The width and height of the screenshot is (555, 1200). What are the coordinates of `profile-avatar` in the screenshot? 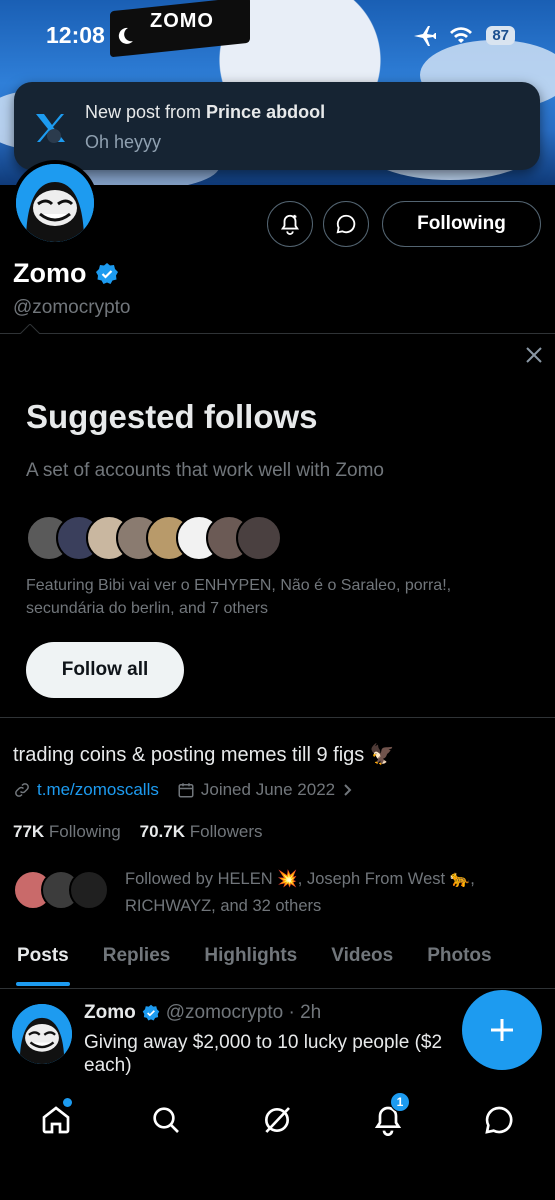 It's located at (55, 203).